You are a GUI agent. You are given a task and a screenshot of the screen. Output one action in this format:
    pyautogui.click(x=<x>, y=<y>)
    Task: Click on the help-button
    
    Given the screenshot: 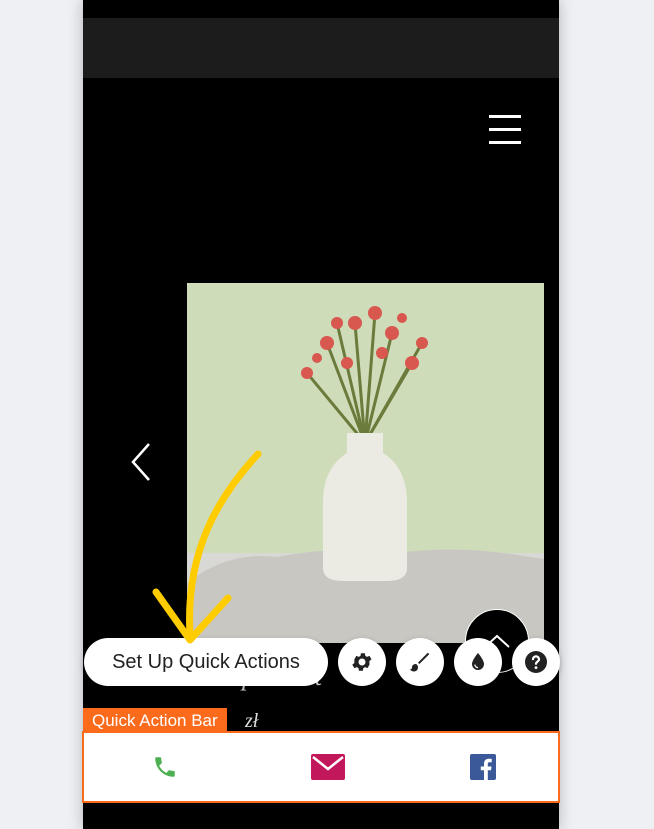 What is the action you would take?
    pyautogui.click(x=536, y=662)
    